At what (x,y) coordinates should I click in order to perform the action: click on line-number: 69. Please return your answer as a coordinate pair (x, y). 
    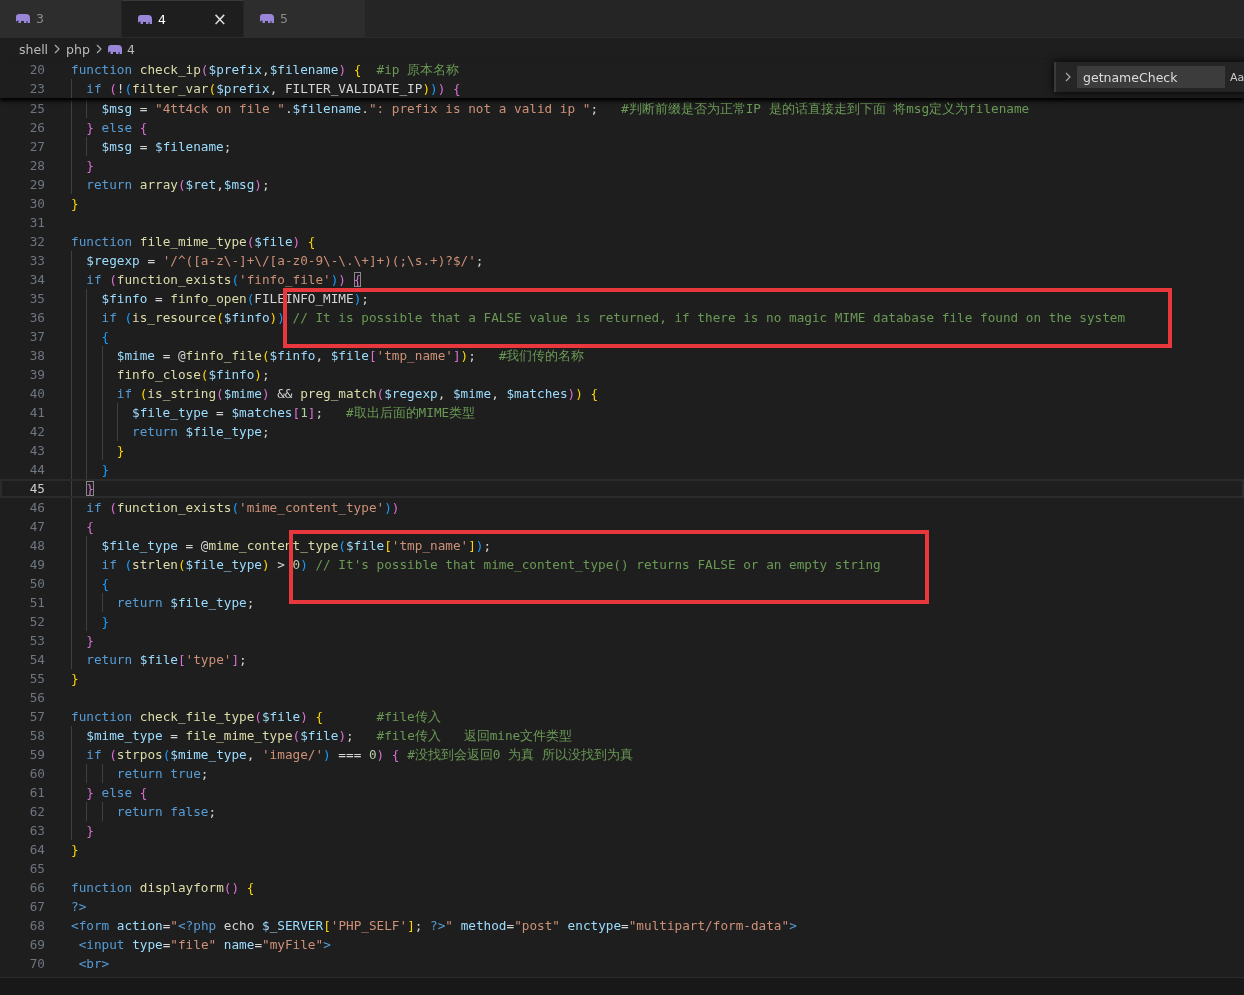
    Looking at the image, I should click on (36, 944).